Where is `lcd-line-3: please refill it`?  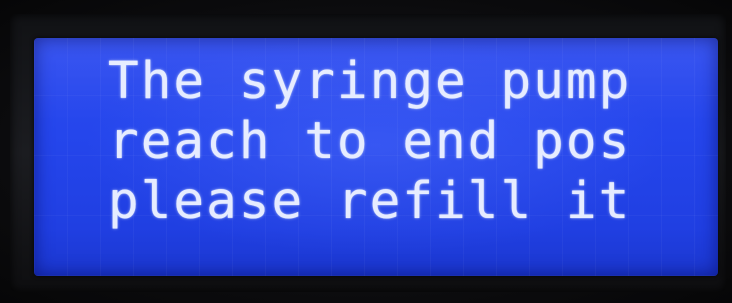
lcd-line-3: please refill it is located at coordinates (370, 201).